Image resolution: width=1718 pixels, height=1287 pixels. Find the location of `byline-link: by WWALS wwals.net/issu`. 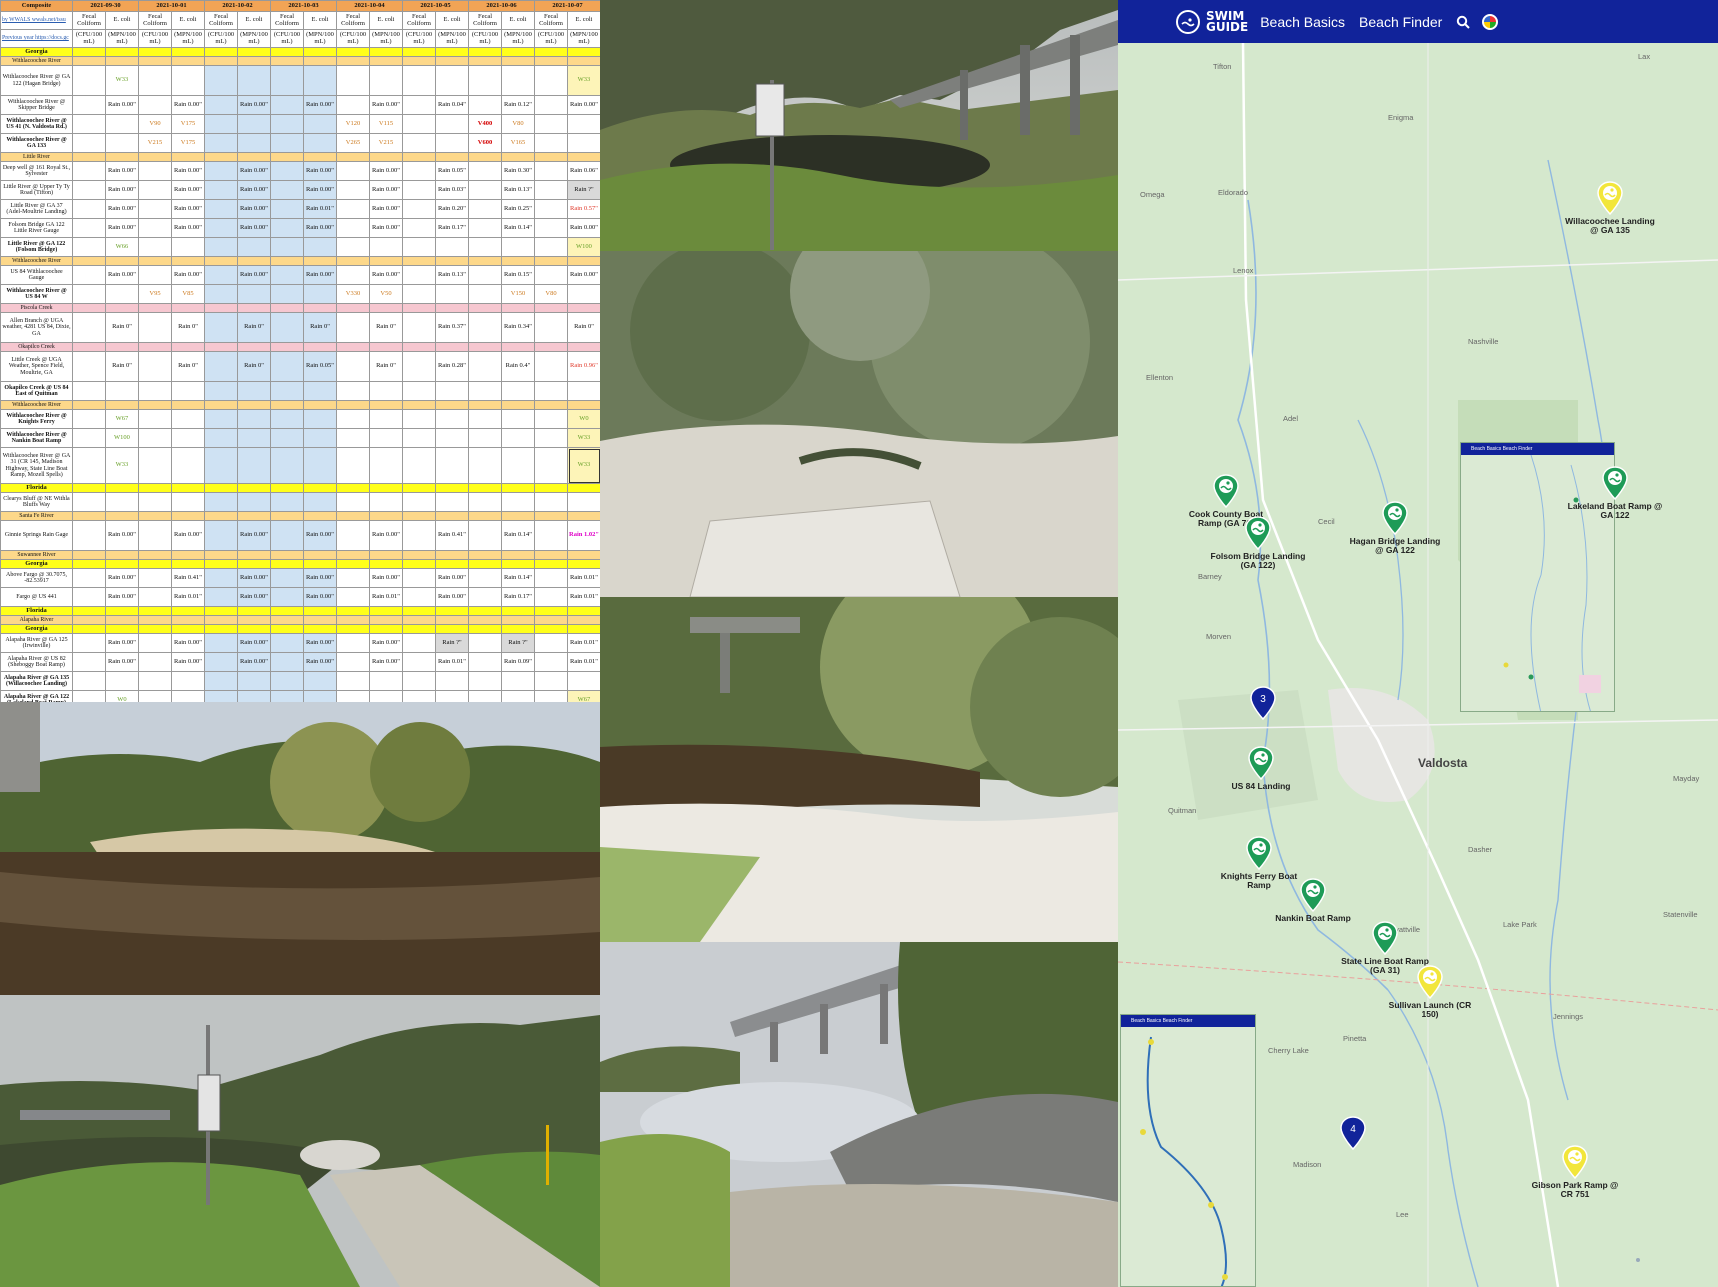

byline-link: by WWALS wwals.net/issu is located at coordinates (36, 20).